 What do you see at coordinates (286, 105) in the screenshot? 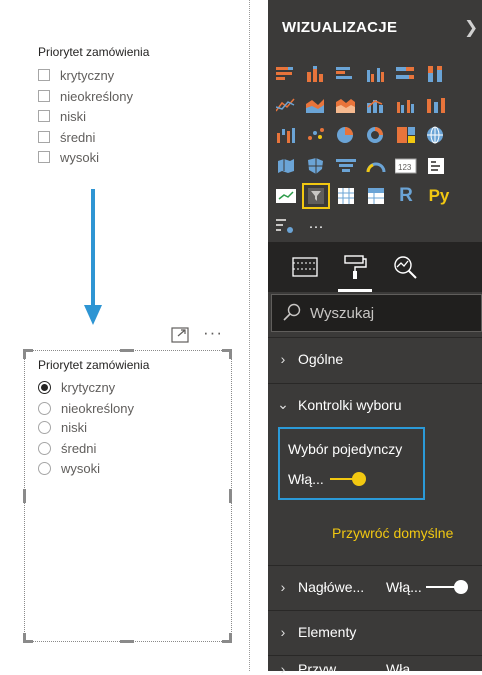
I see `line-chart-icon` at bounding box center [286, 105].